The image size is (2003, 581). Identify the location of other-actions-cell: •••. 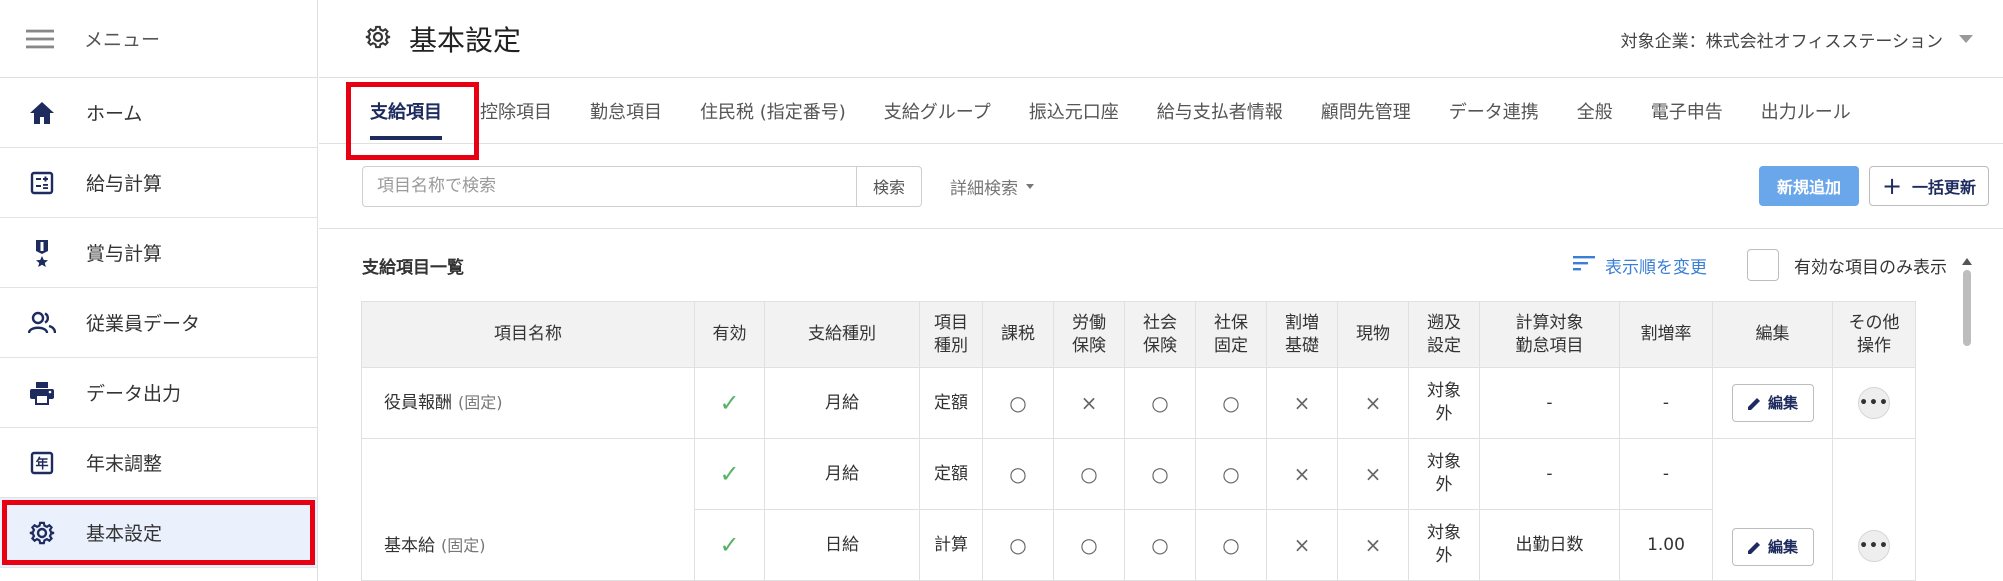
(1874, 509).